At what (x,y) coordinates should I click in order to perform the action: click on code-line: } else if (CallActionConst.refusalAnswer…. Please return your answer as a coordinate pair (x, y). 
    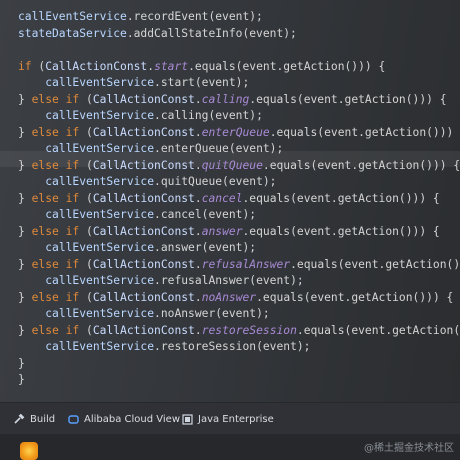
    Looking at the image, I should click on (239, 265).